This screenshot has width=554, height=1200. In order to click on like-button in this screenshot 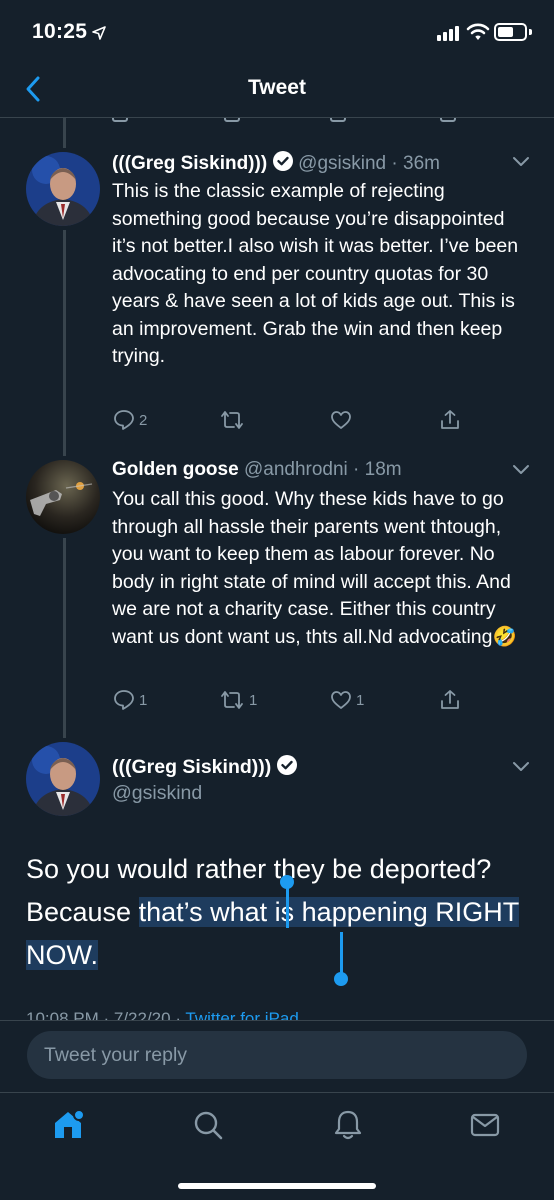, I will do `click(342, 420)`.